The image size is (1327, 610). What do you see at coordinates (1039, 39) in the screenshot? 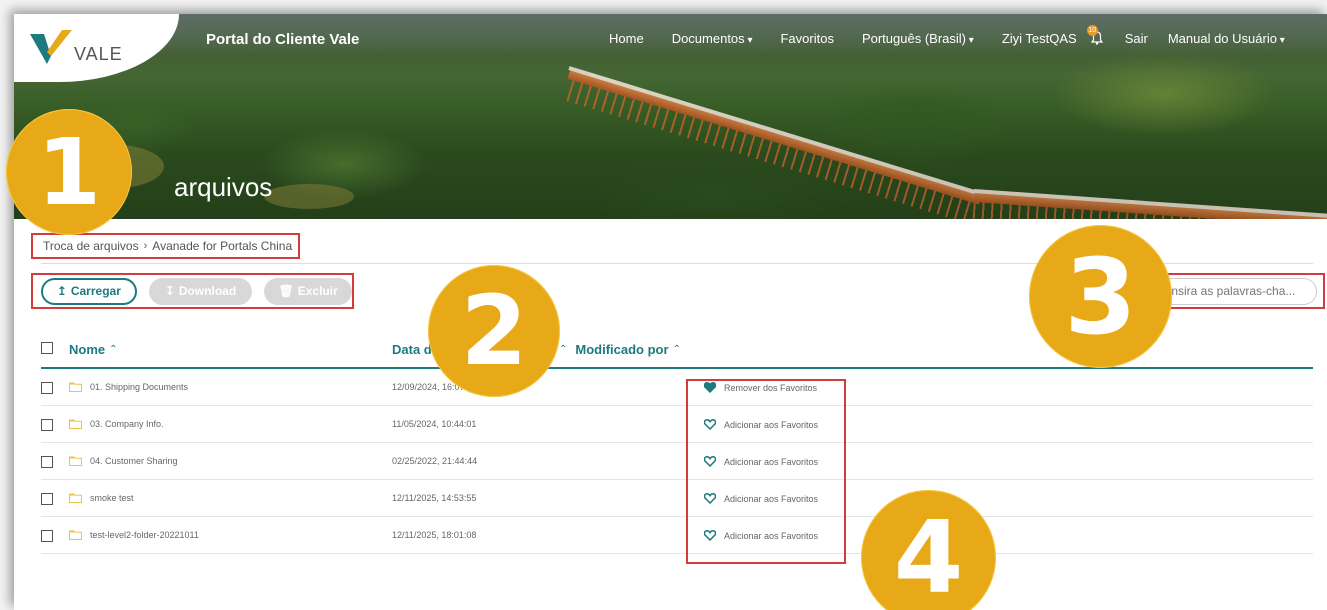
I see `nav-user: Ziyi TestQAS` at bounding box center [1039, 39].